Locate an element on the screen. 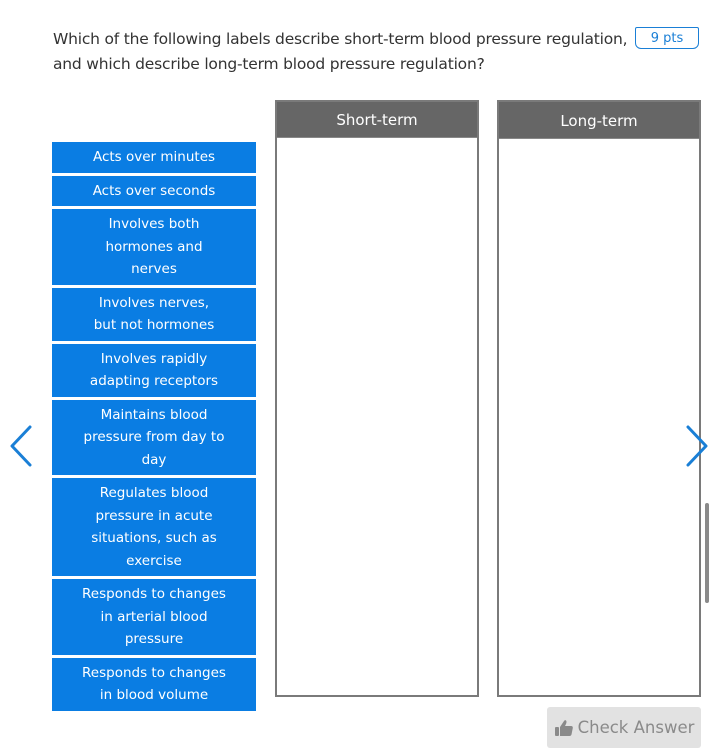 The height and width of the screenshot is (752, 709). check-answer-label: Check Answer is located at coordinates (636, 727).